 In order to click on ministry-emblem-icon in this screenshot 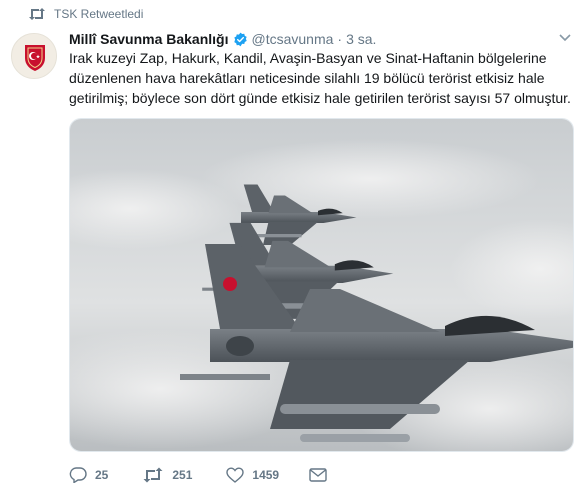, I will do `click(34, 56)`.